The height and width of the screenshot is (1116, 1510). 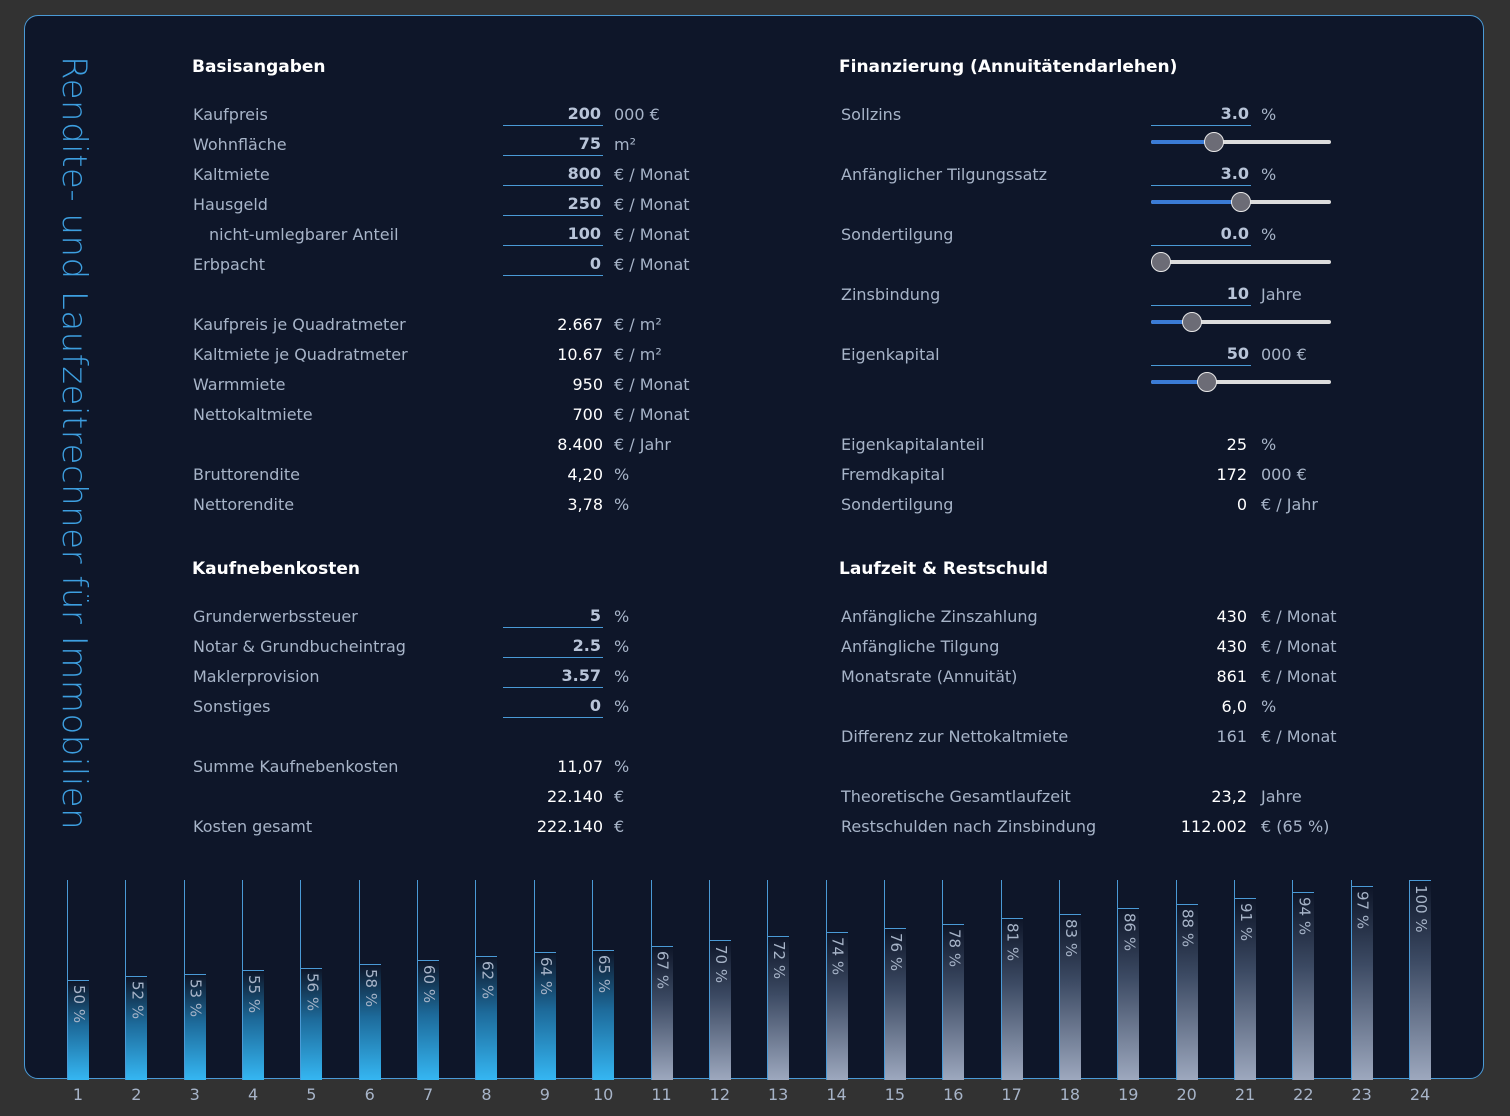 I want to click on x-tick-label: 21, so click(x=1245, y=1094).